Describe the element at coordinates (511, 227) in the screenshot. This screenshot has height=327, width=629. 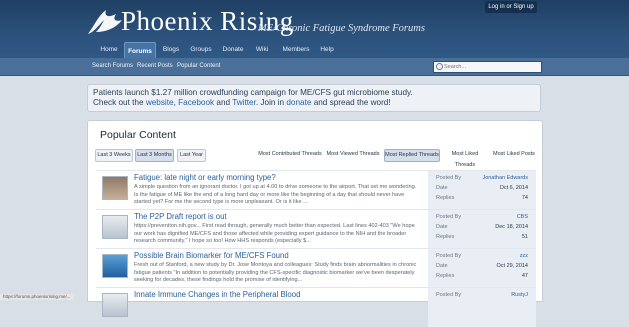
I see `post-date: Dec 18, 2014` at that location.